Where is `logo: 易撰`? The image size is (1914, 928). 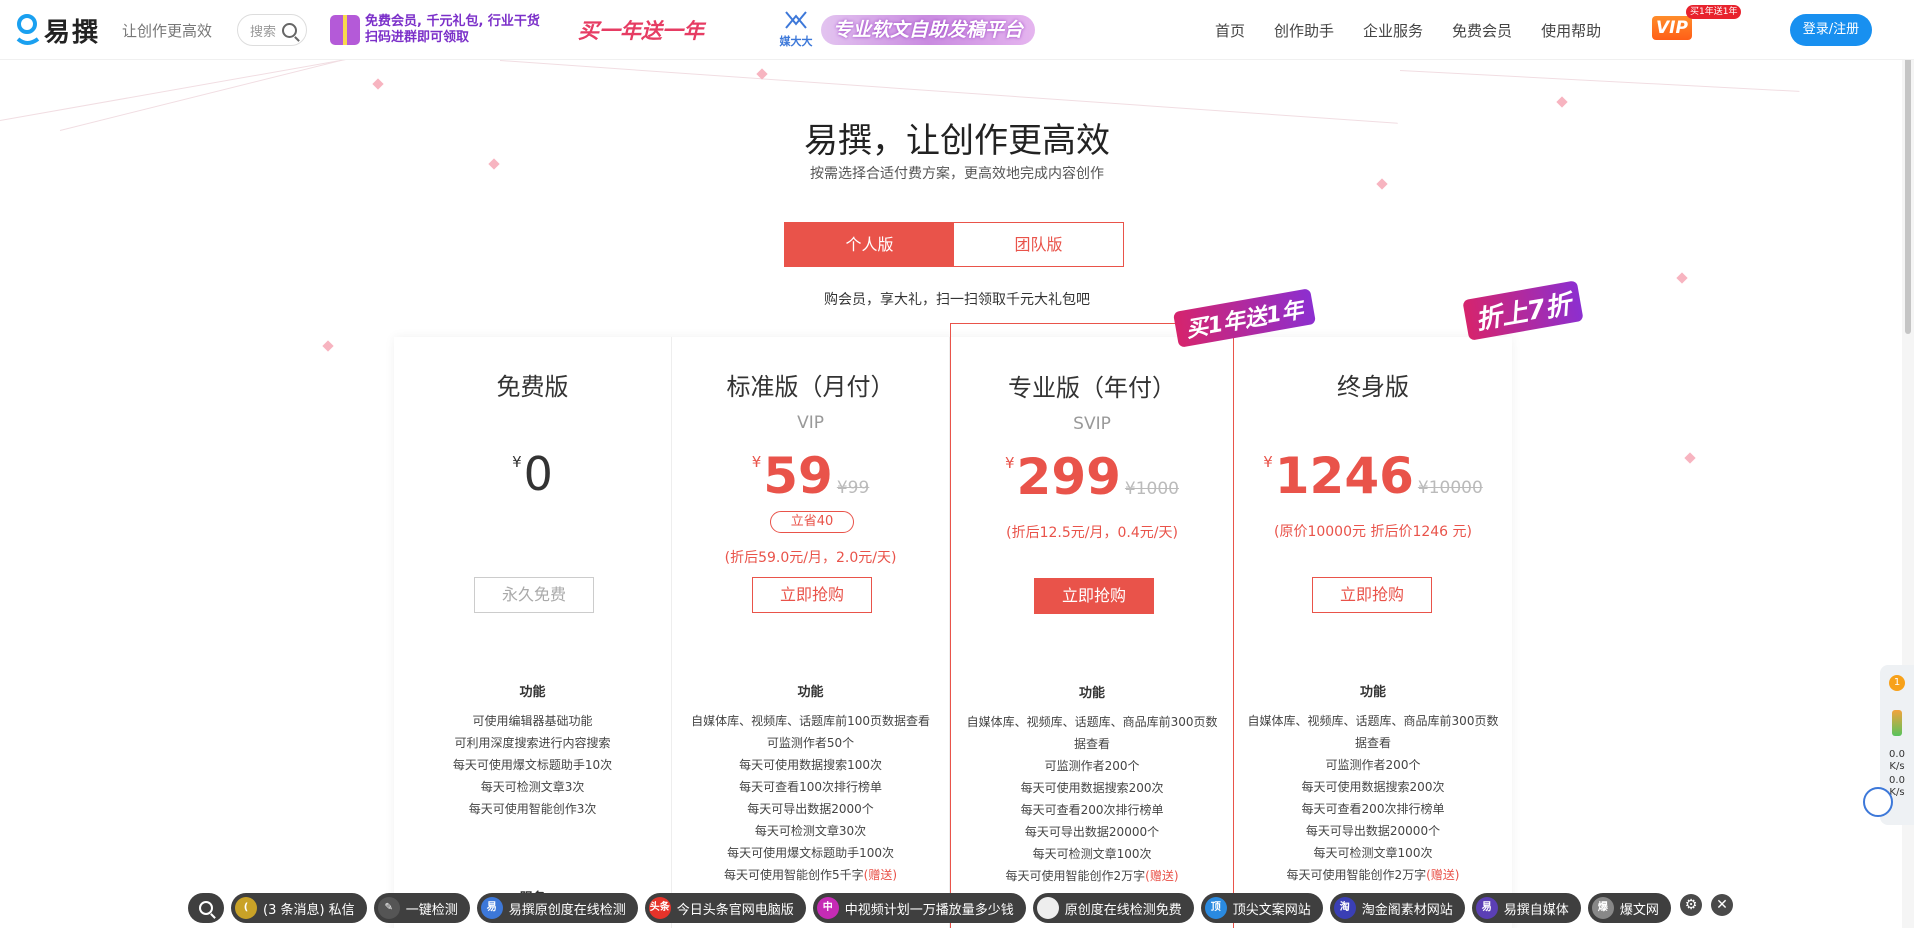 logo: 易撰 is located at coordinates (57, 30).